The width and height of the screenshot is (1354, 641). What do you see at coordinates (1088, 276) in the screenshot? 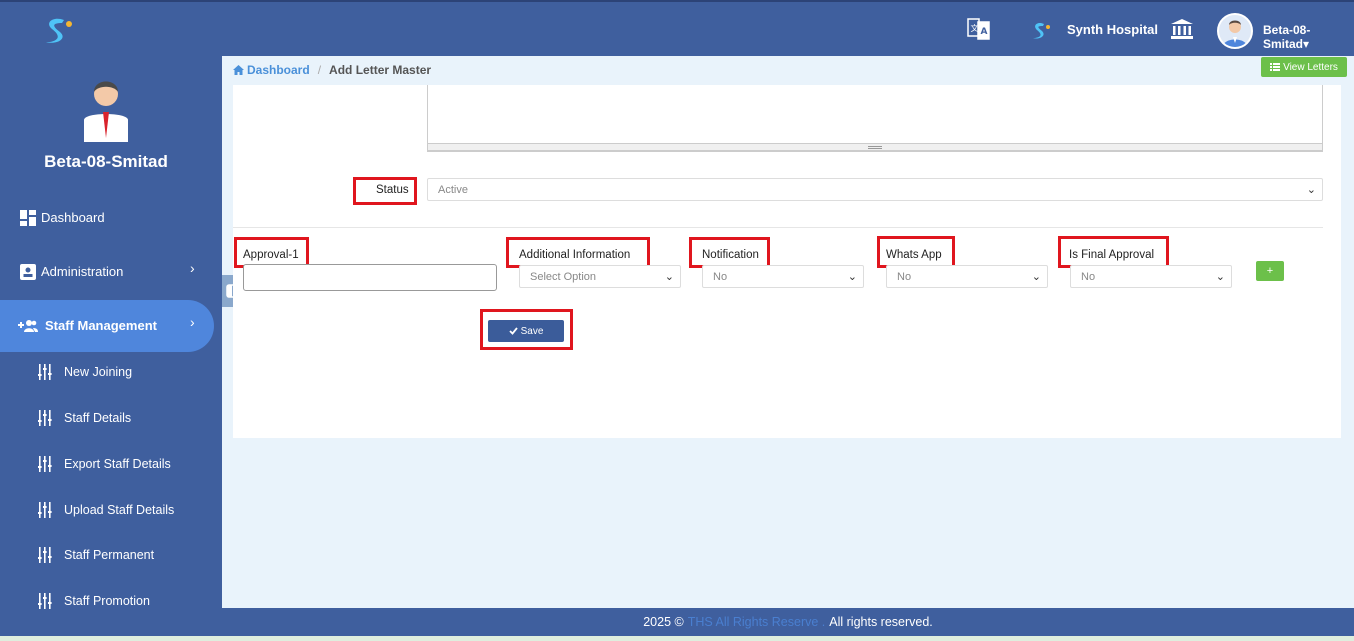
I see `final-approval-select-value: No` at bounding box center [1088, 276].